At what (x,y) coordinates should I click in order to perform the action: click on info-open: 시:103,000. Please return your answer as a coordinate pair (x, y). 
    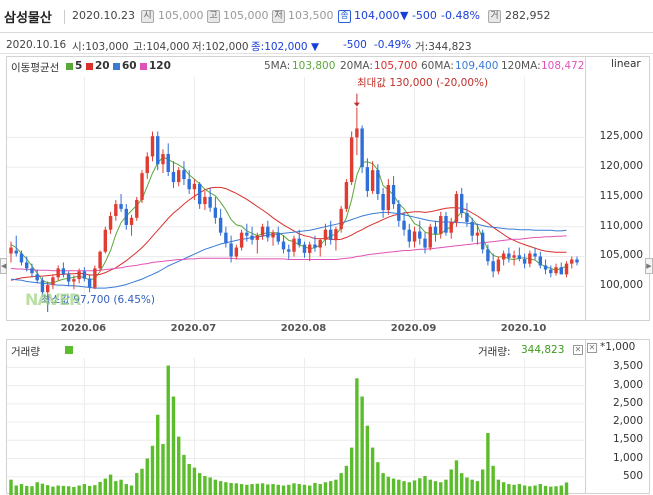
    Looking at the image, I should click on (100, 47).